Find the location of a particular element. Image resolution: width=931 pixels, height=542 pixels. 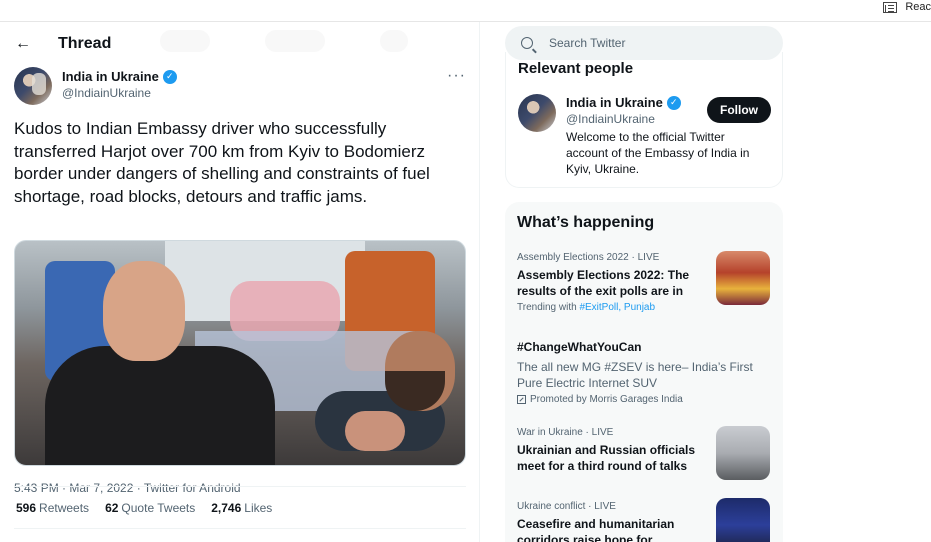

follow-button: Follow is located at coordinates (739, 110).